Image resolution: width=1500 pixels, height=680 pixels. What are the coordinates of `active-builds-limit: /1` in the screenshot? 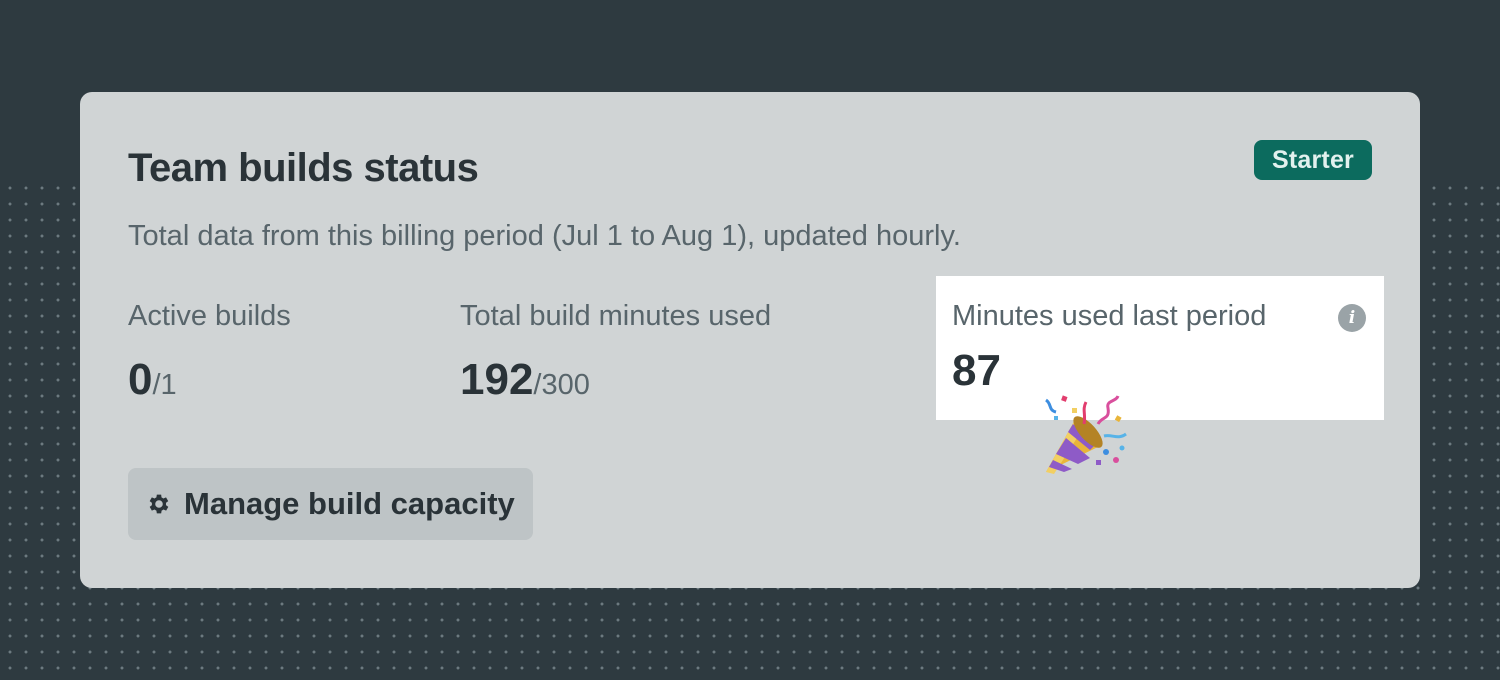 It's located at (164, 385).